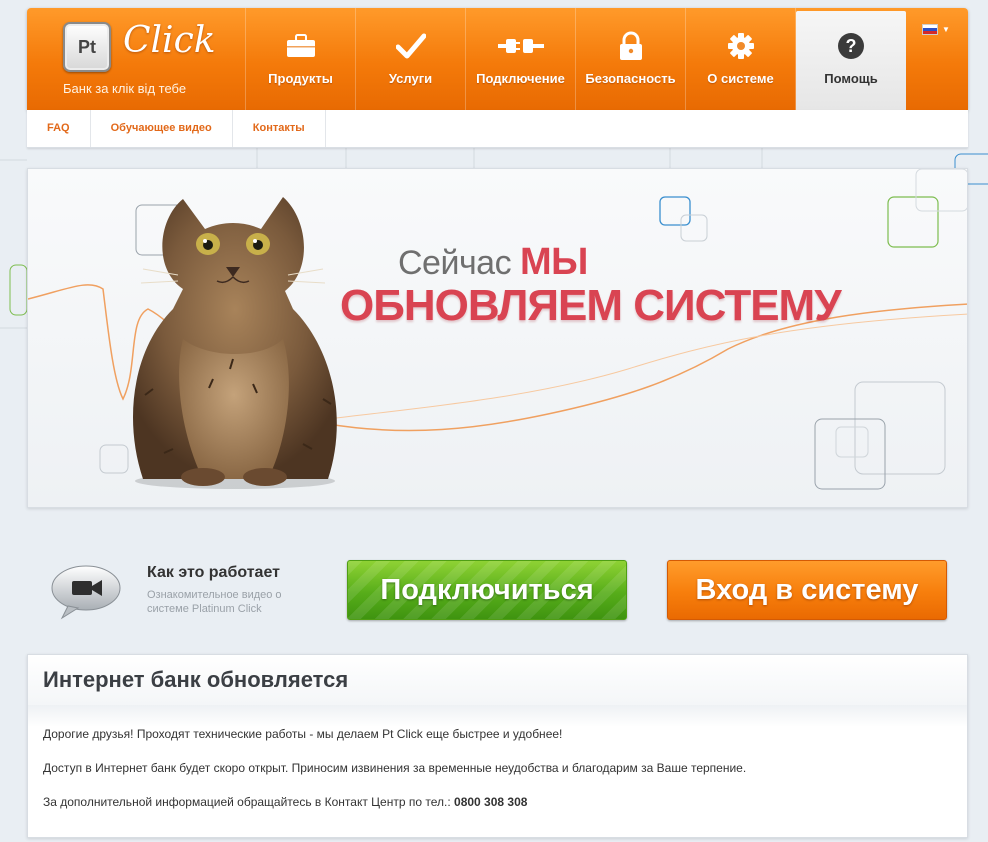 The image size is (988, 842). What do you see at coordinates (497, 129) in the screenshot?
I see `help-submenu: FAQ Обучающее видео Контакты` at bounding box center [497, 129].